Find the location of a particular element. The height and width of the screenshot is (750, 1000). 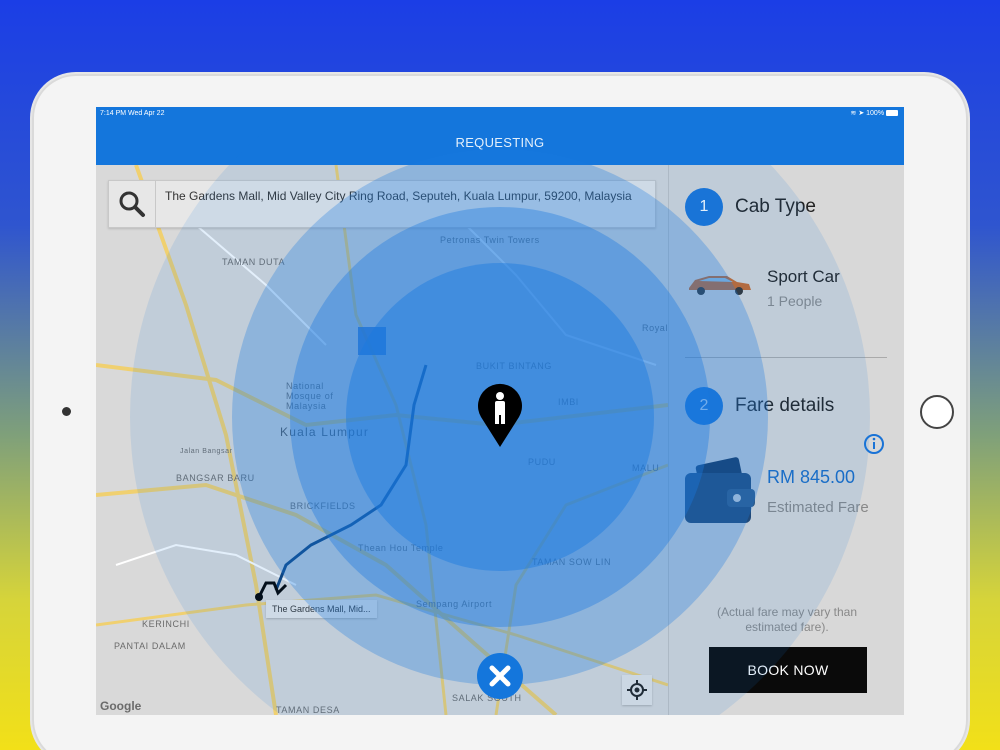

battery-percent: 100% is located at coordinates (875, 113).